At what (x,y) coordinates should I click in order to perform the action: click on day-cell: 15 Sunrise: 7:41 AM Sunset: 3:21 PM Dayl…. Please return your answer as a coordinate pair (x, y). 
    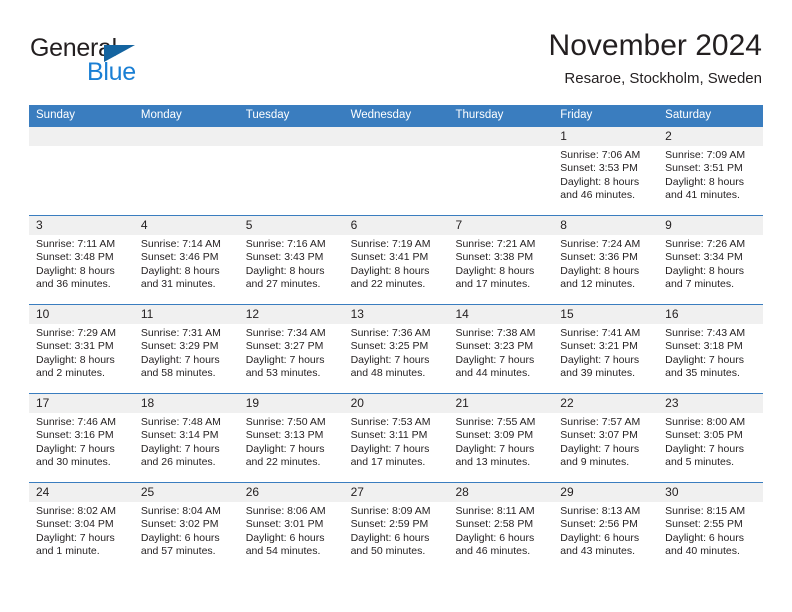
    Looking at the image, I should click on (606, 349).